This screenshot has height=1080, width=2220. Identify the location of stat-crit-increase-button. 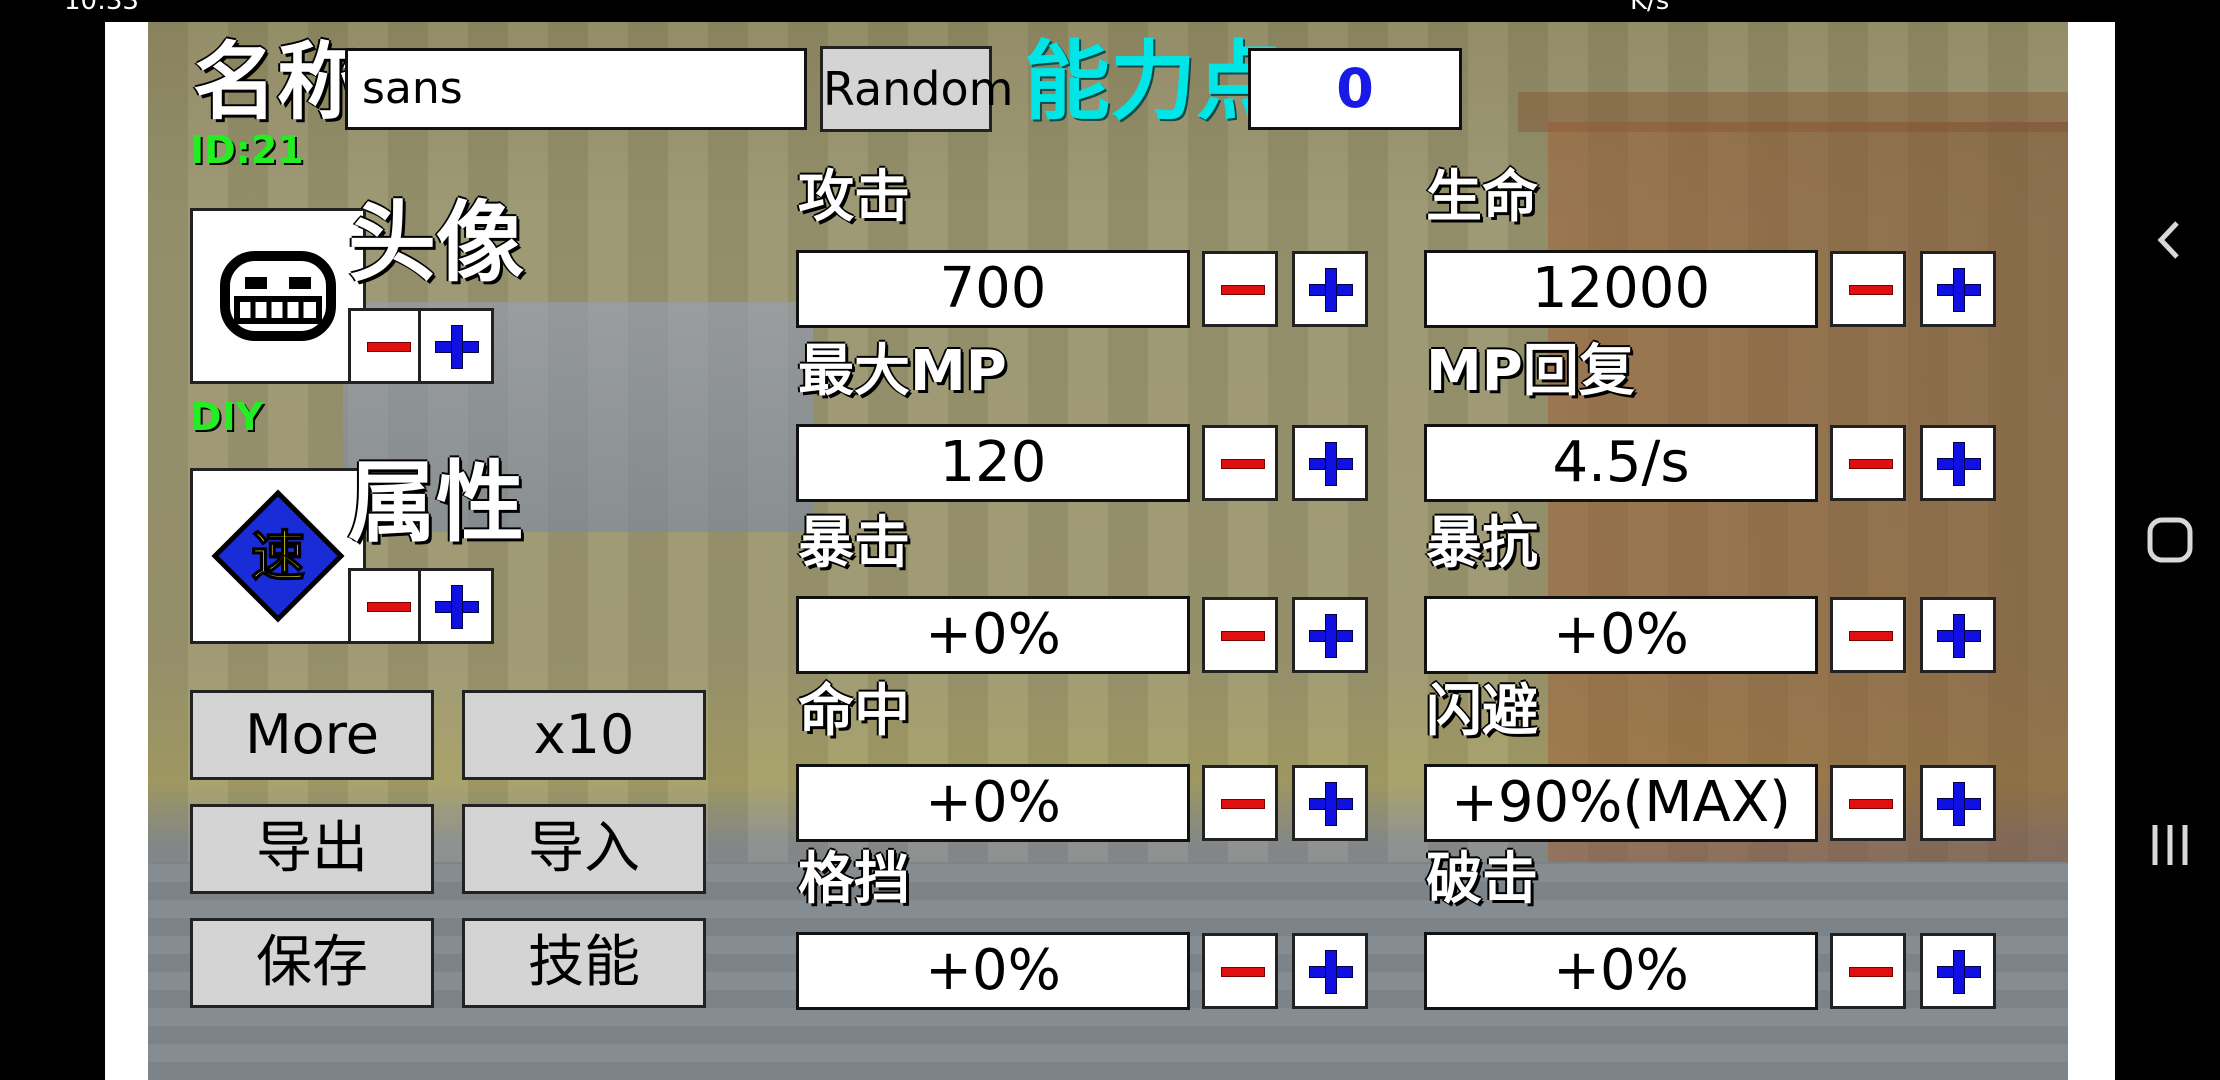
(1330, 635).